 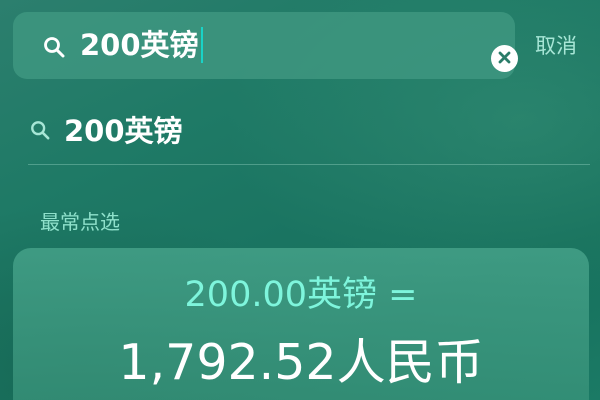 What do you see at coordinates (301, 362) in the screenshot?
I see `conversion-result: 1,792.52人民币` at bounding box center [301, 362].